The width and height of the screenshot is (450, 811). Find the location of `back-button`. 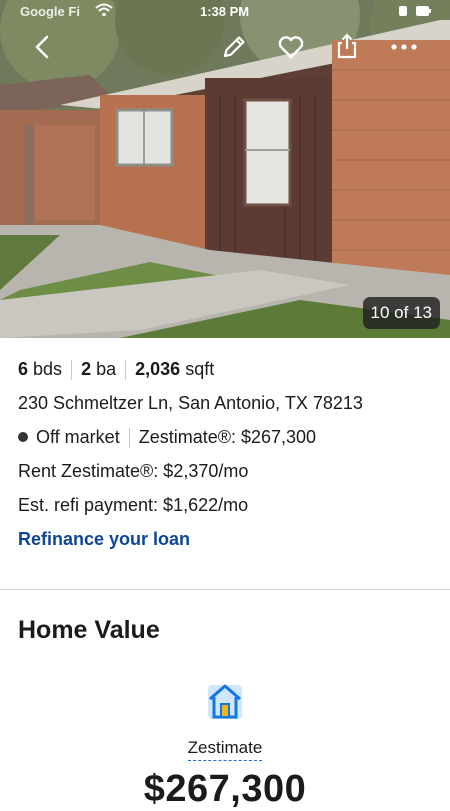

back-button is located at coordinates (43, 47).